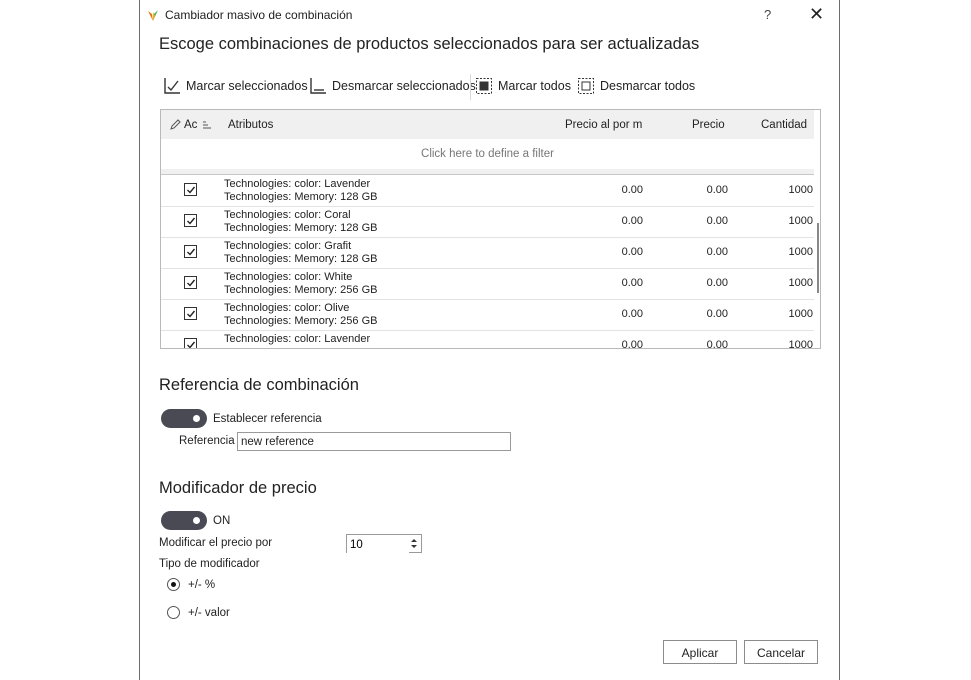 The height and width of the screenshot is (680, 971). I want to click on modify-price-label: Modificar el precio por, so click(216, 543).